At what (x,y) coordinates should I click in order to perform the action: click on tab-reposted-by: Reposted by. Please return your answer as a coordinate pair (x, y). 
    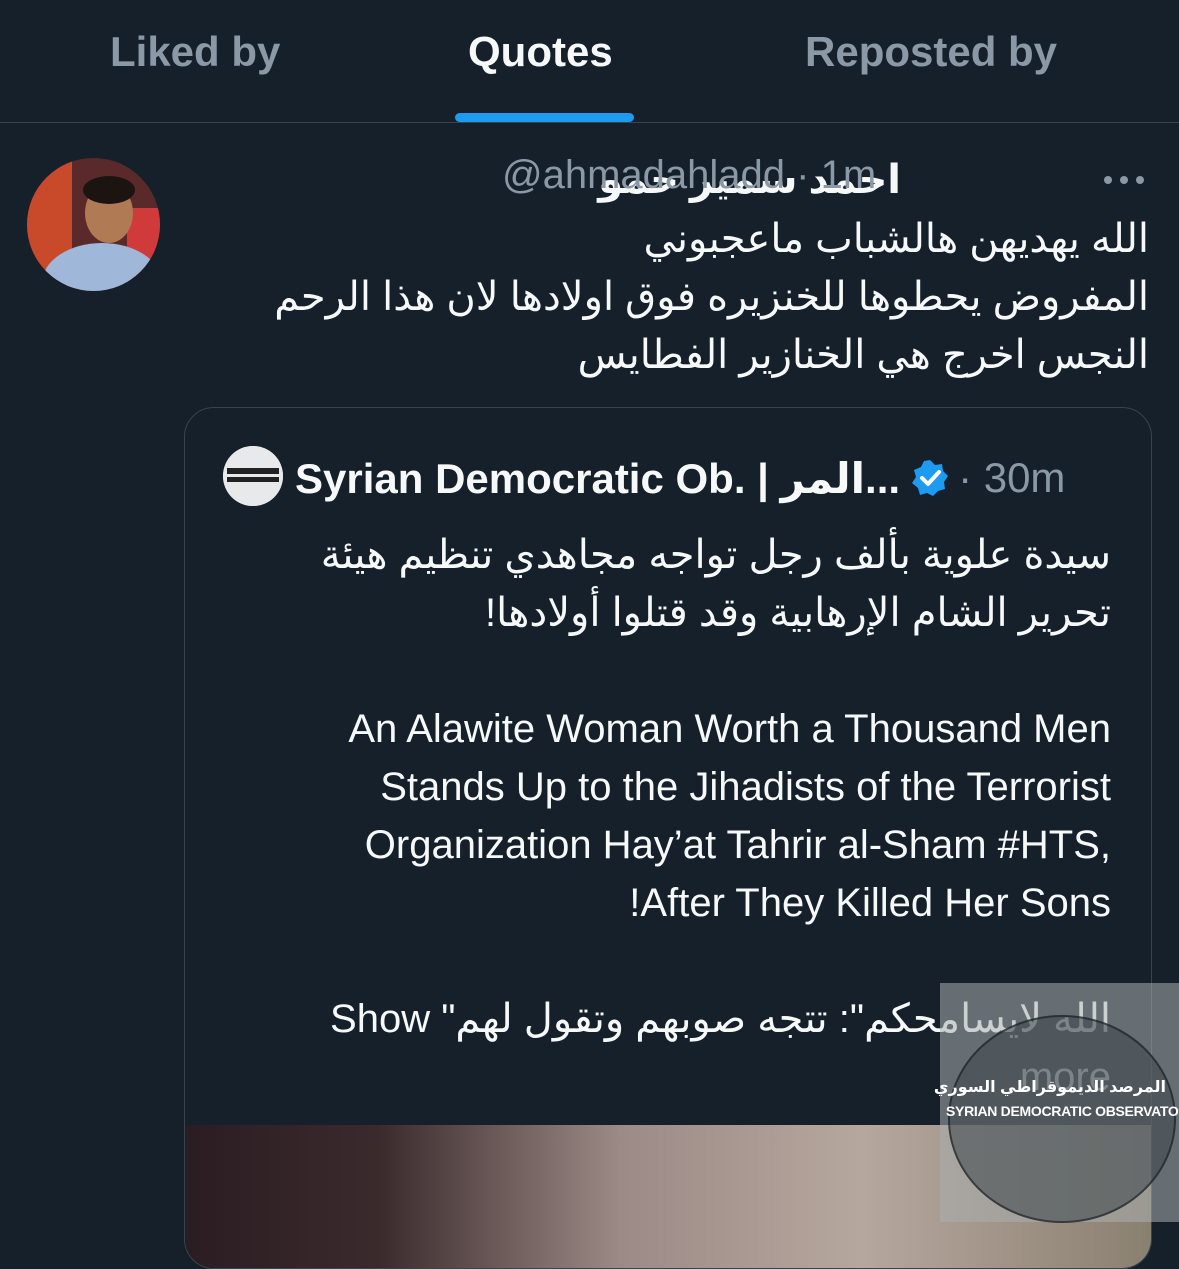
    Looking at the image, I should click on (931, 52).